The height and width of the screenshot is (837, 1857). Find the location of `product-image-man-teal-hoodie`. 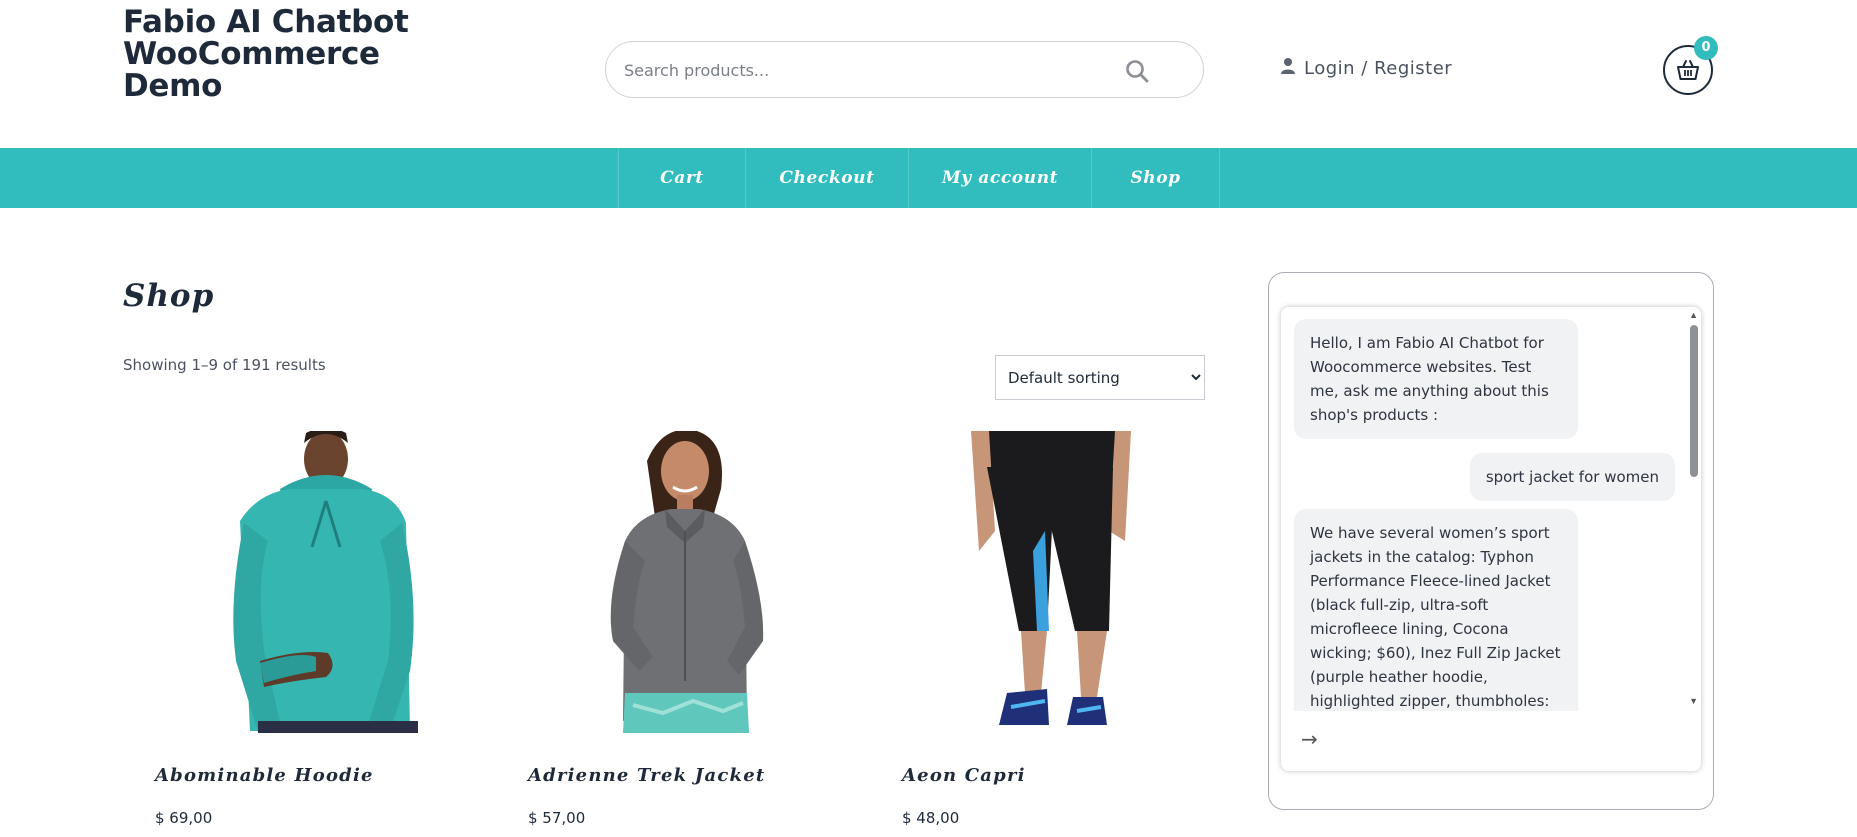

product-image-man-teal-hoodie is located at coordinates (310, 582).